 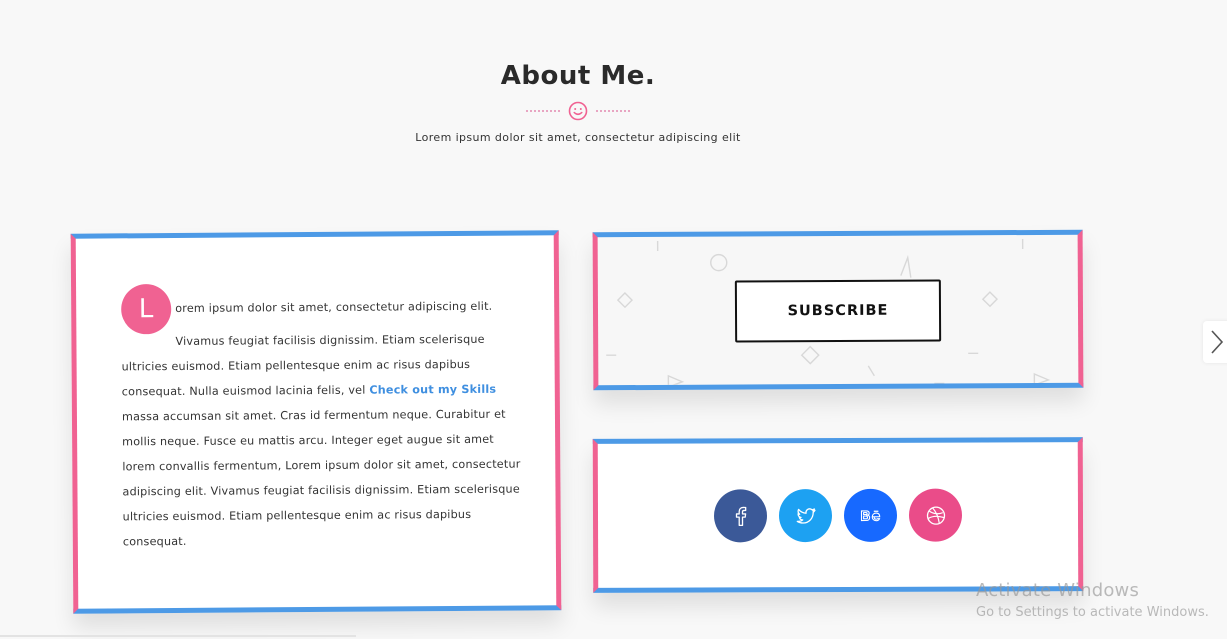 I want to click on facebook-icon, so click(x=740, y=516).